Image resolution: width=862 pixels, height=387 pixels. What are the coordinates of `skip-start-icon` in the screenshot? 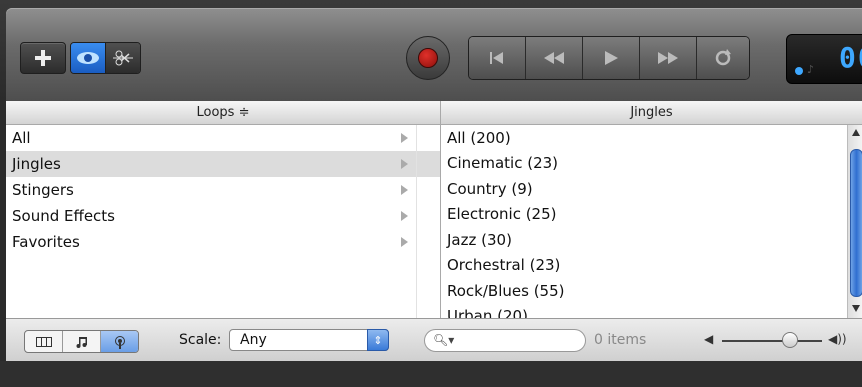 It's located at (496, 58).